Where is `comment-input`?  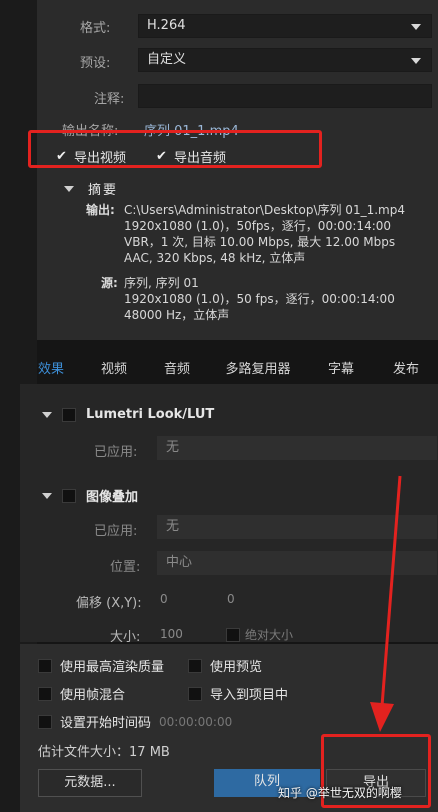
comment-input is located at coordinates (285, 96).